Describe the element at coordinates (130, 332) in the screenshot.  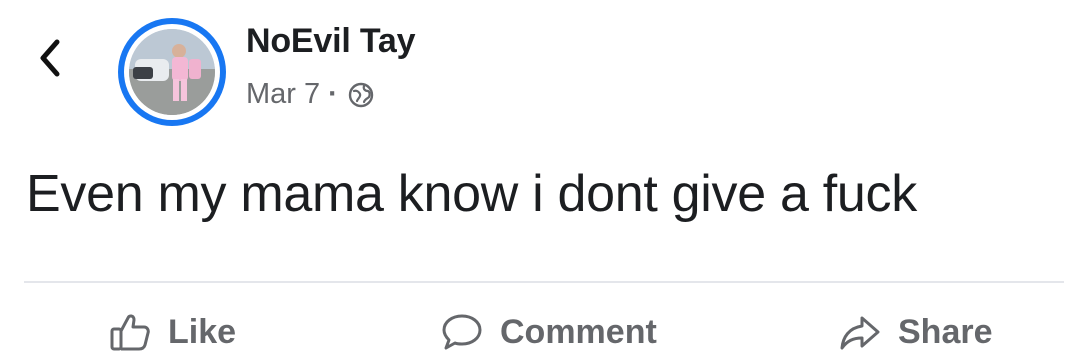
I see `thumbs-up-icon` at that location.